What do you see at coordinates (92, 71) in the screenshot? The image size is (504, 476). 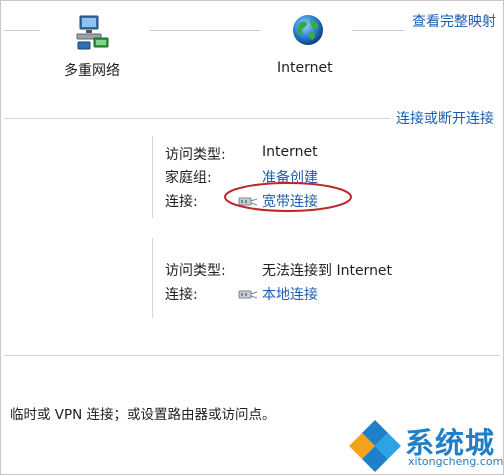 I see `map-node-multiple-networks: 多重网络` at bounding box center [92, 71].